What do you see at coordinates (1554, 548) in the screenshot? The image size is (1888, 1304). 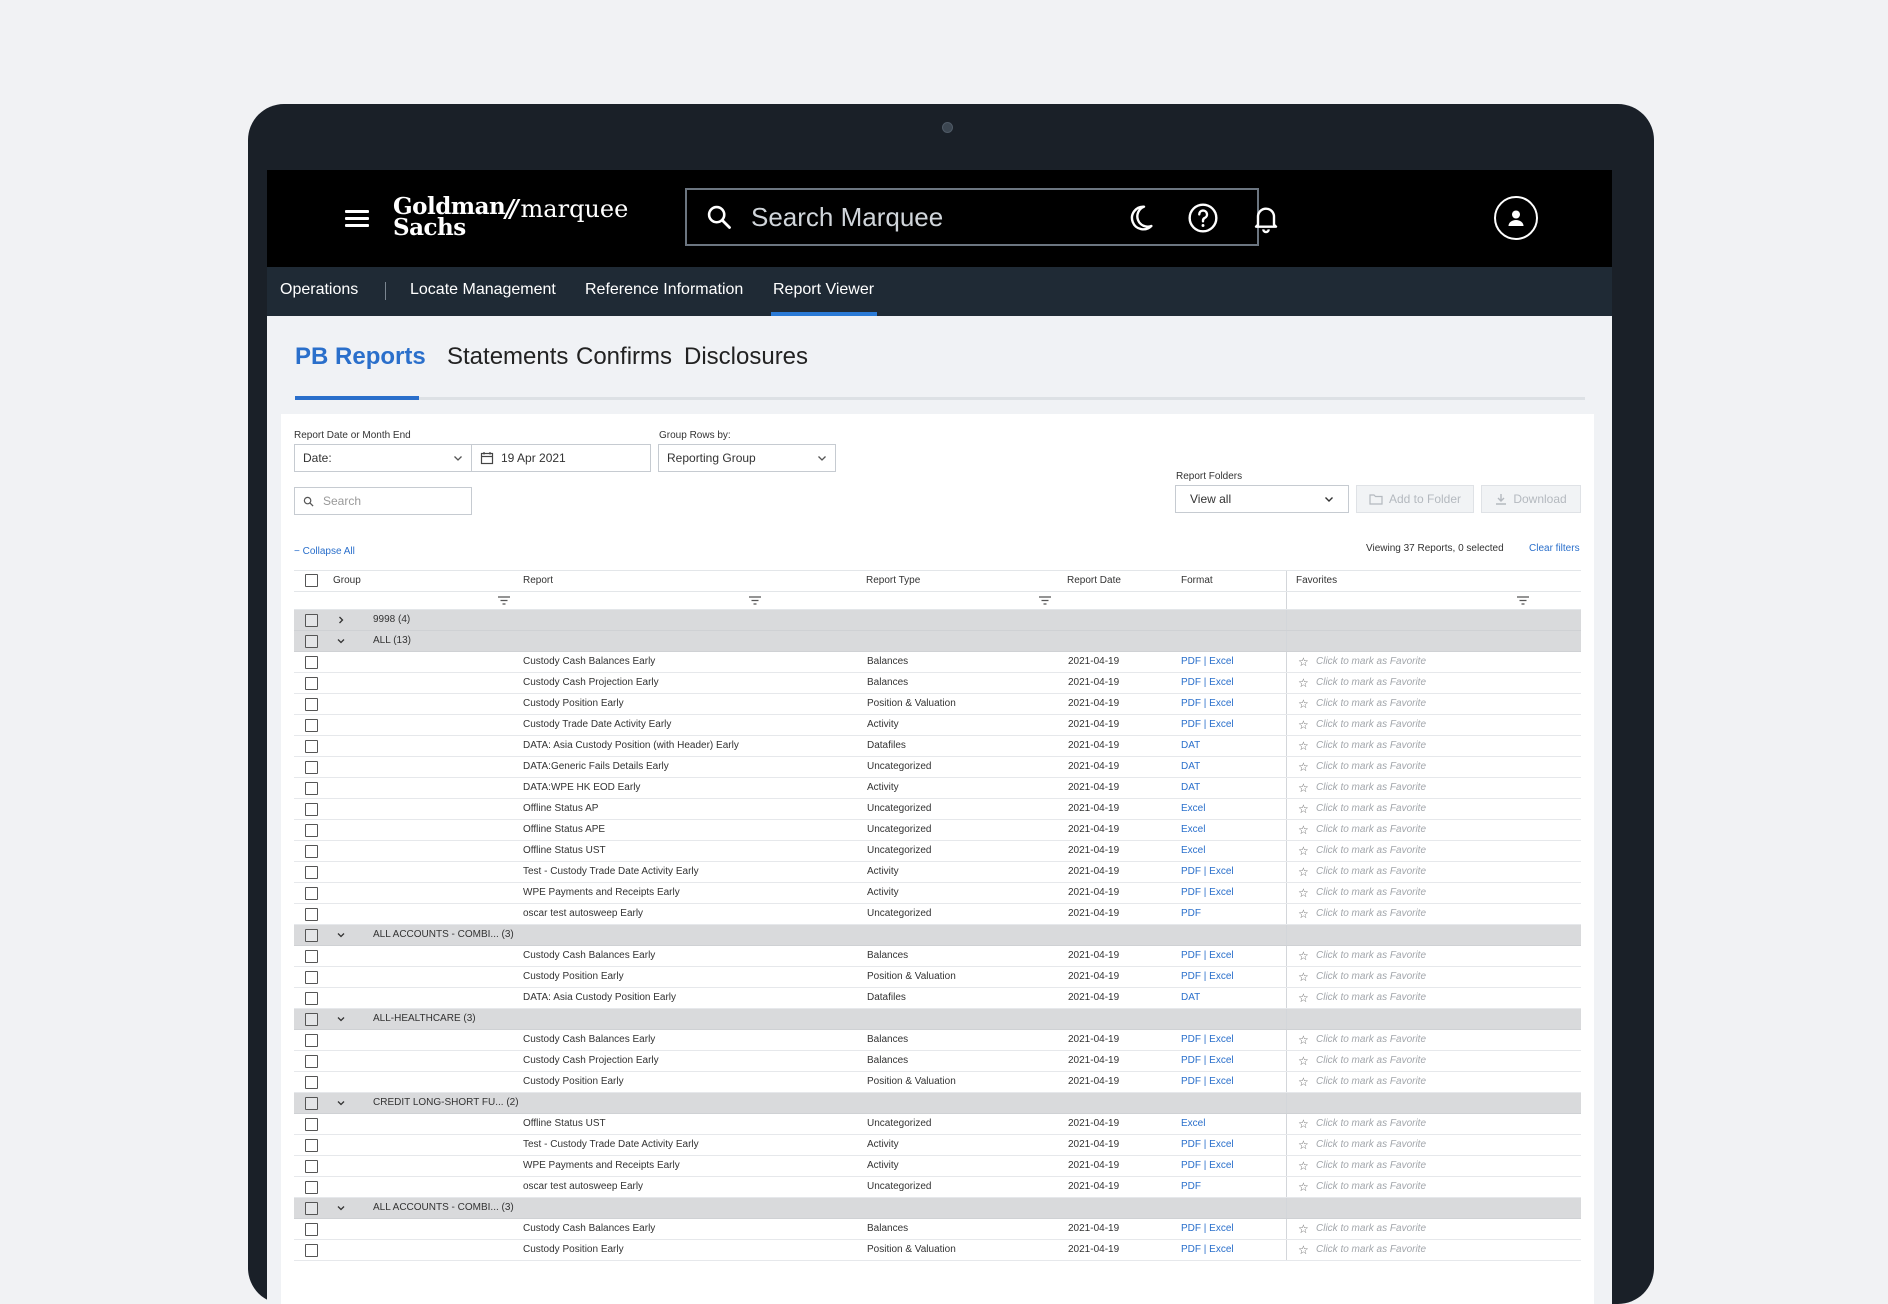 I see `clear-filters-link: Clear filters` at bounding box center [1554, 548].